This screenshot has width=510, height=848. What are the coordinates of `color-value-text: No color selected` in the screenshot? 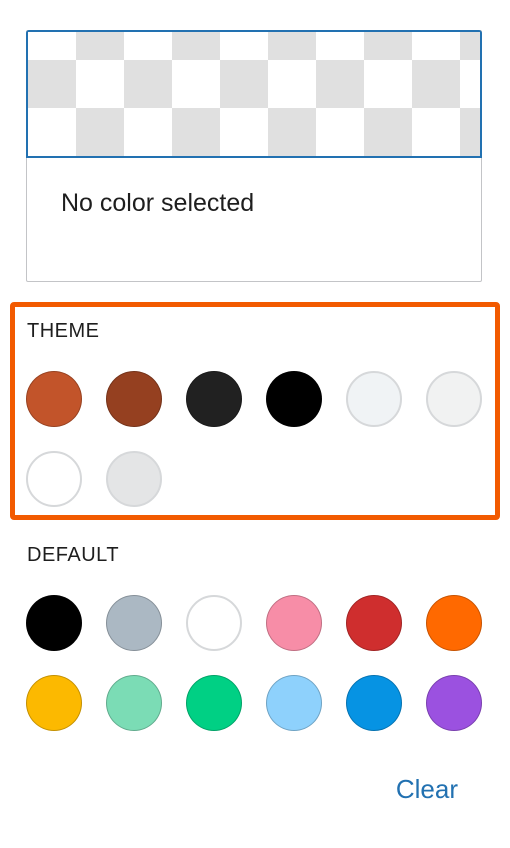 It's located at (158, 203).